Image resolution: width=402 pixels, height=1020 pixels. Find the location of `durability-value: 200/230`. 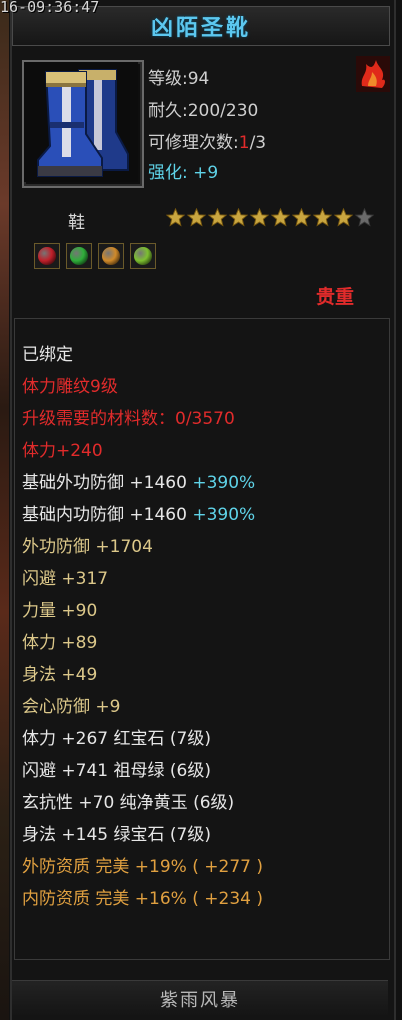

durability-value: 200/230 is located at coordinates (223, 111).